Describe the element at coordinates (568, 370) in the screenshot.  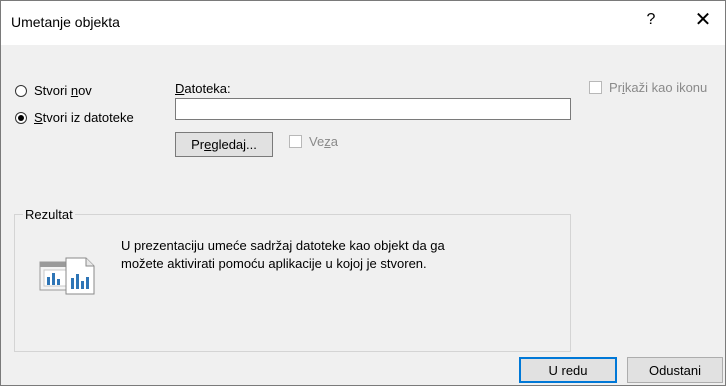
I see `ok-button: U redu` at that location.